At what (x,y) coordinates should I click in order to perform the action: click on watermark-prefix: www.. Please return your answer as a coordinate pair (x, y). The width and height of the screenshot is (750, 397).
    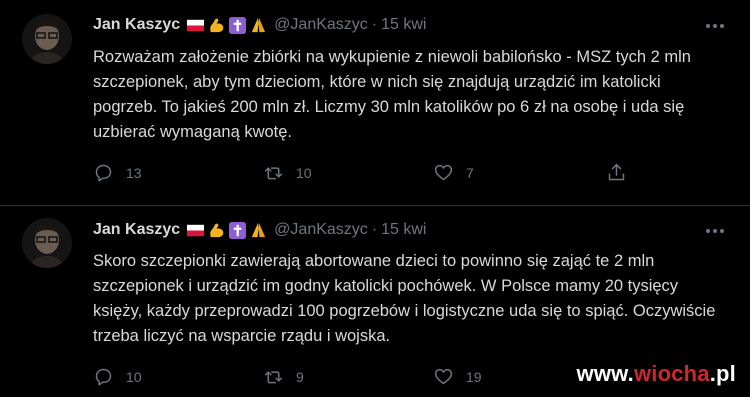
    Looking at the image, I should click on (605, 373).